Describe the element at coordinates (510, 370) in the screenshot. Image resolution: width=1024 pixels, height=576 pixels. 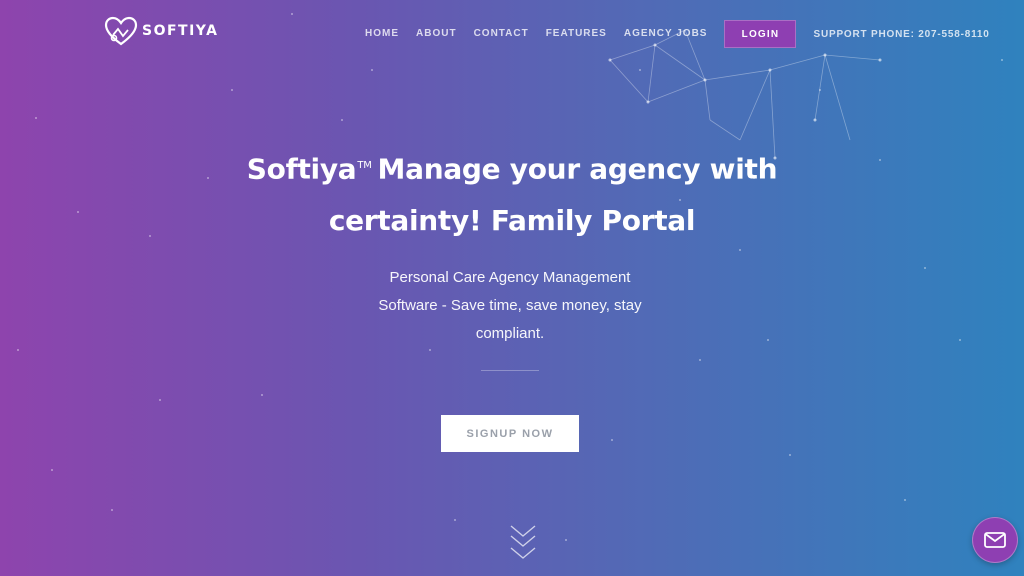
I see `hero-divider` at that location.